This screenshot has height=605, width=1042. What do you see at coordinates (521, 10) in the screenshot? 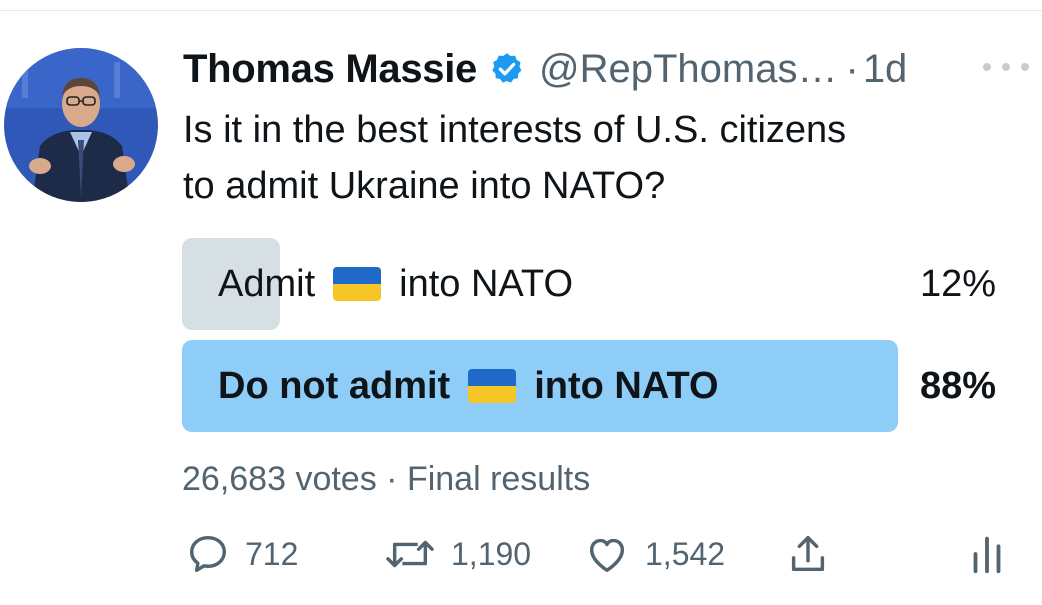
I see `top-divider` at bounding box center [521, 10].